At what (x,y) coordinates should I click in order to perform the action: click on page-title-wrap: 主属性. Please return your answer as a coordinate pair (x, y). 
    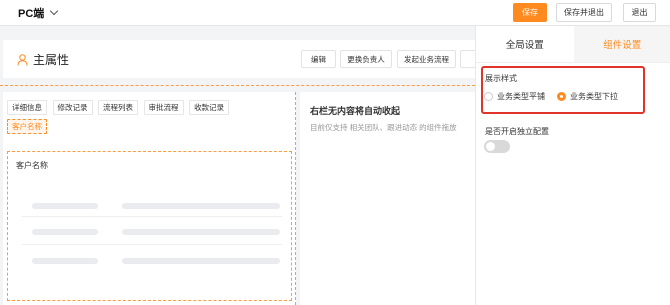
    Looking at the image, I should click on (43, 59).